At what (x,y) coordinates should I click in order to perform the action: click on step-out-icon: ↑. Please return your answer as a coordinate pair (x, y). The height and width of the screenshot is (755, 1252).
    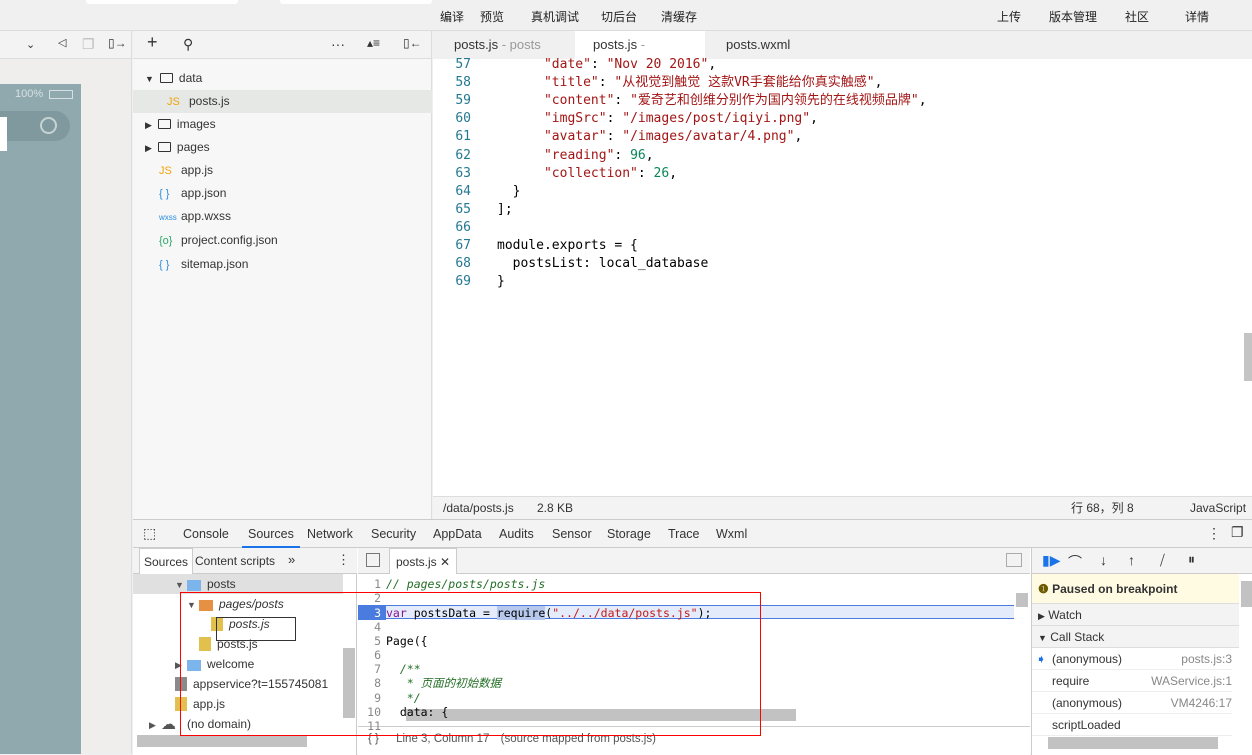
    Looking at the image, I should click on (1131, 560).